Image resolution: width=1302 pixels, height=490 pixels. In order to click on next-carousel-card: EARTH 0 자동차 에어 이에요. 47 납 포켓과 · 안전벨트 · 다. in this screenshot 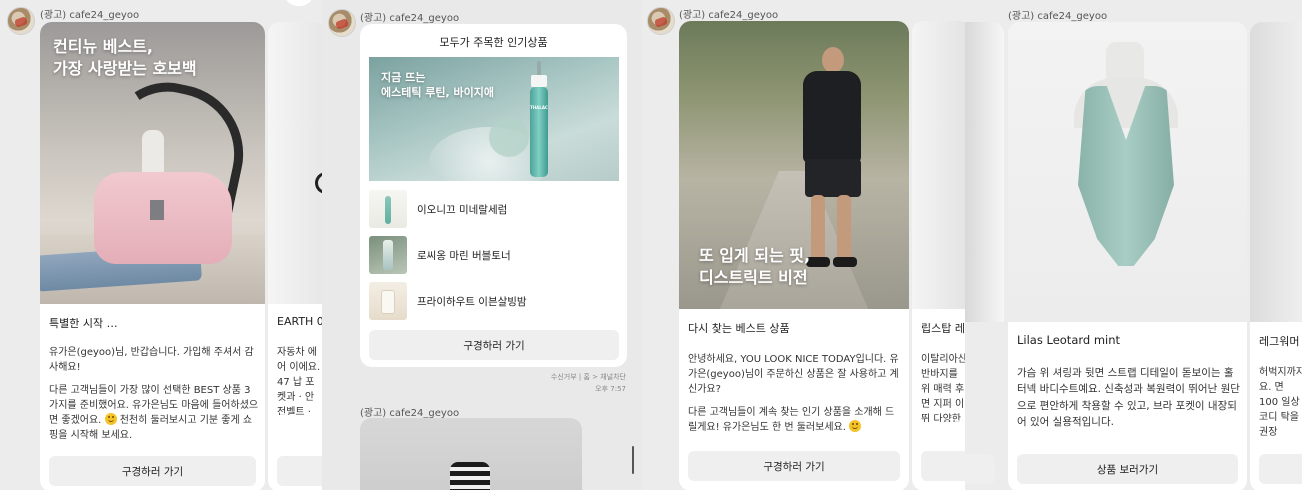, I will do `click(295, 256)`.